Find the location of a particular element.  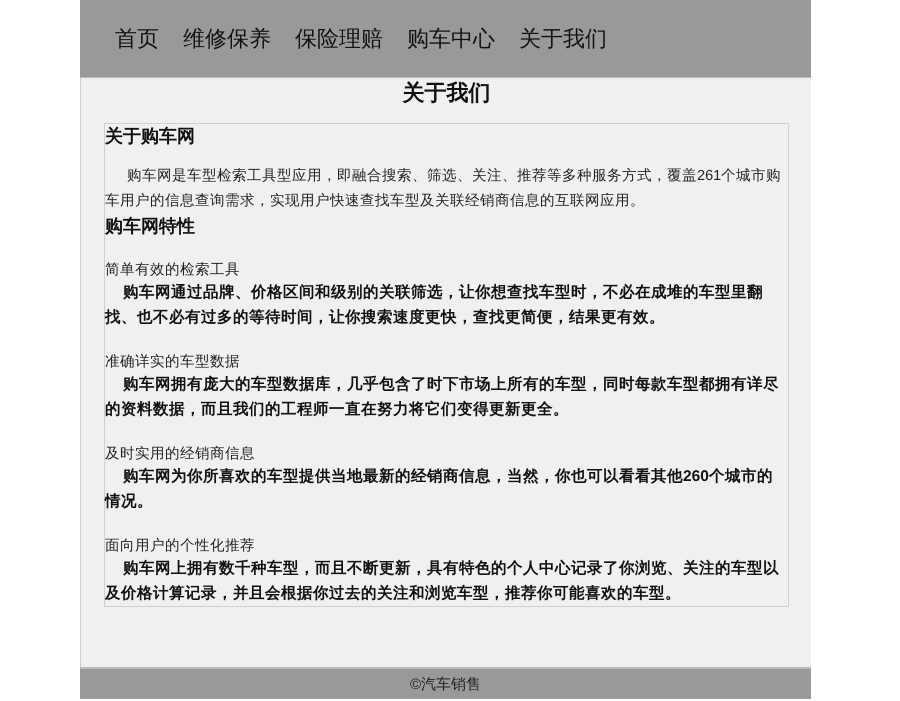

page-title: 关于我们 is located at coordinates (446, 92).